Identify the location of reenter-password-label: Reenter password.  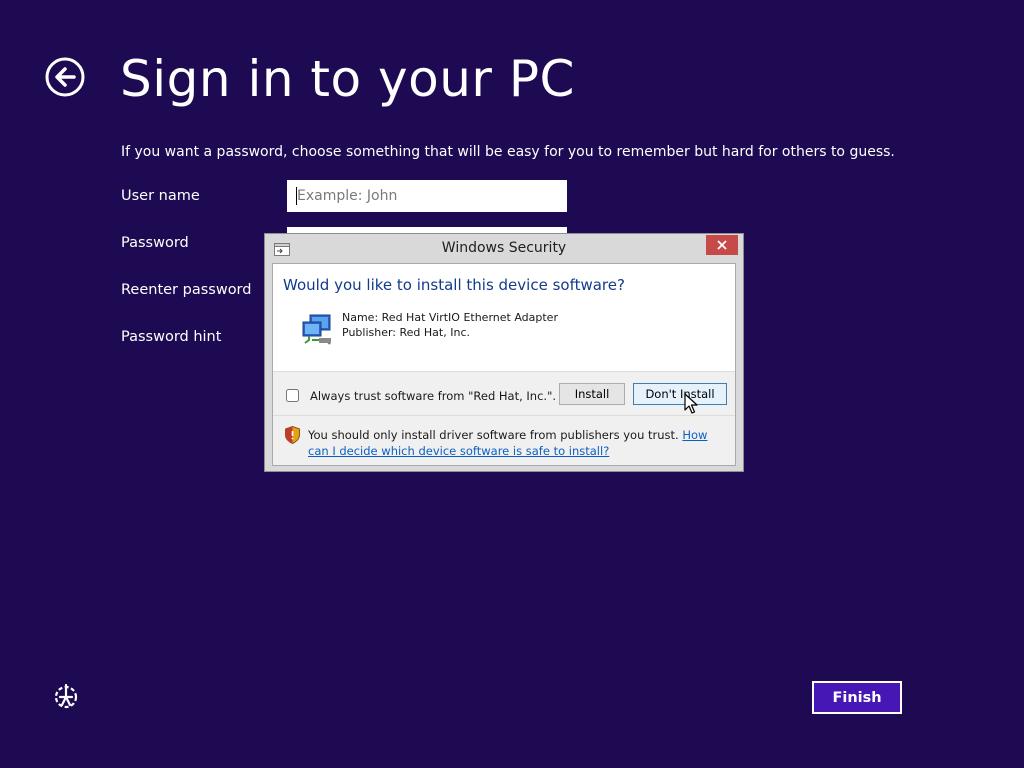
(186, 290).